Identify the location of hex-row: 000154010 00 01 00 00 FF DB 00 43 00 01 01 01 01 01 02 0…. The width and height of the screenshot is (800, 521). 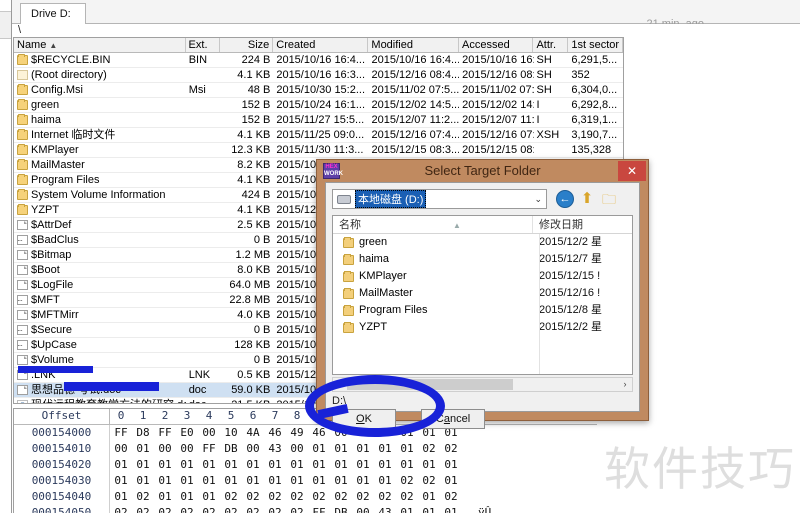
(318, 449).